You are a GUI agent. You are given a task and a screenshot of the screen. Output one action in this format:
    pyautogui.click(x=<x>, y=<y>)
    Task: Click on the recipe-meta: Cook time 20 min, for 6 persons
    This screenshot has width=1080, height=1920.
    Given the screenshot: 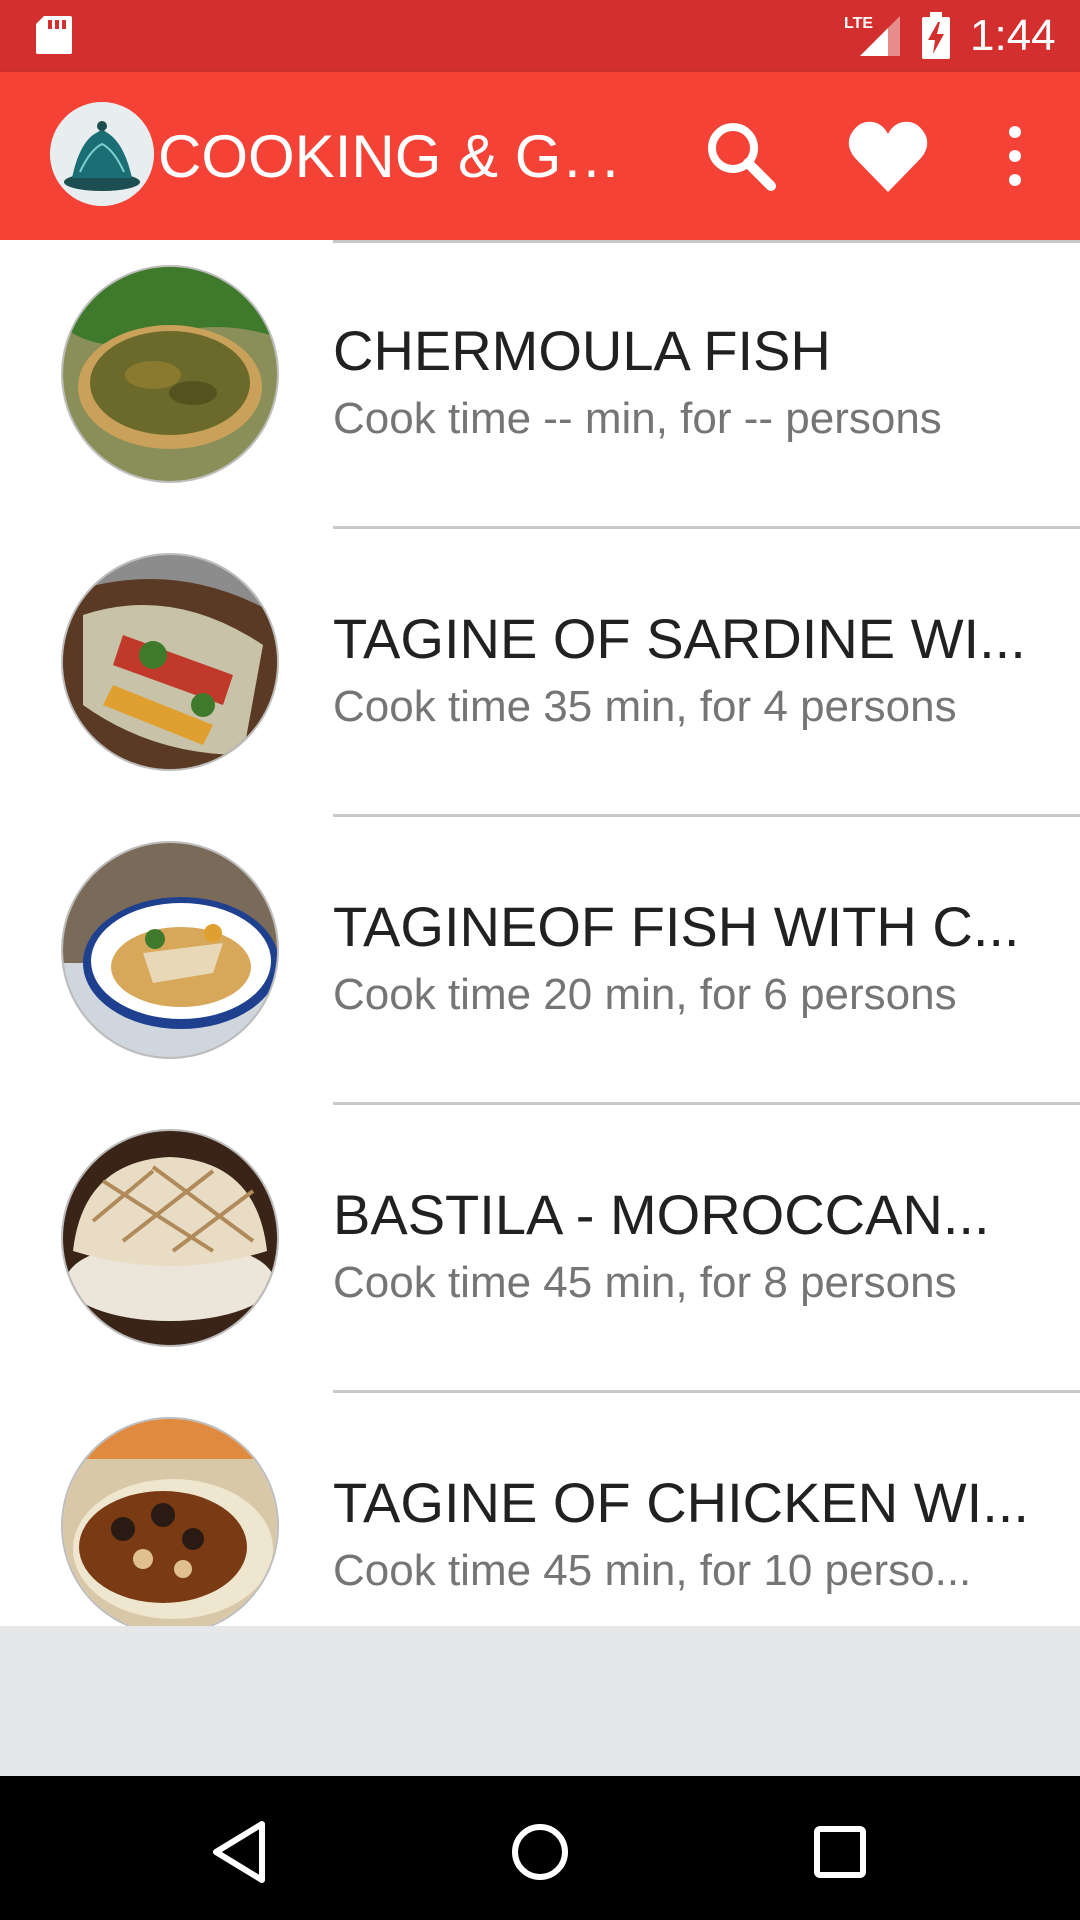 What is the action you would take?
    pyautogui.click(x=645, y=994)
    